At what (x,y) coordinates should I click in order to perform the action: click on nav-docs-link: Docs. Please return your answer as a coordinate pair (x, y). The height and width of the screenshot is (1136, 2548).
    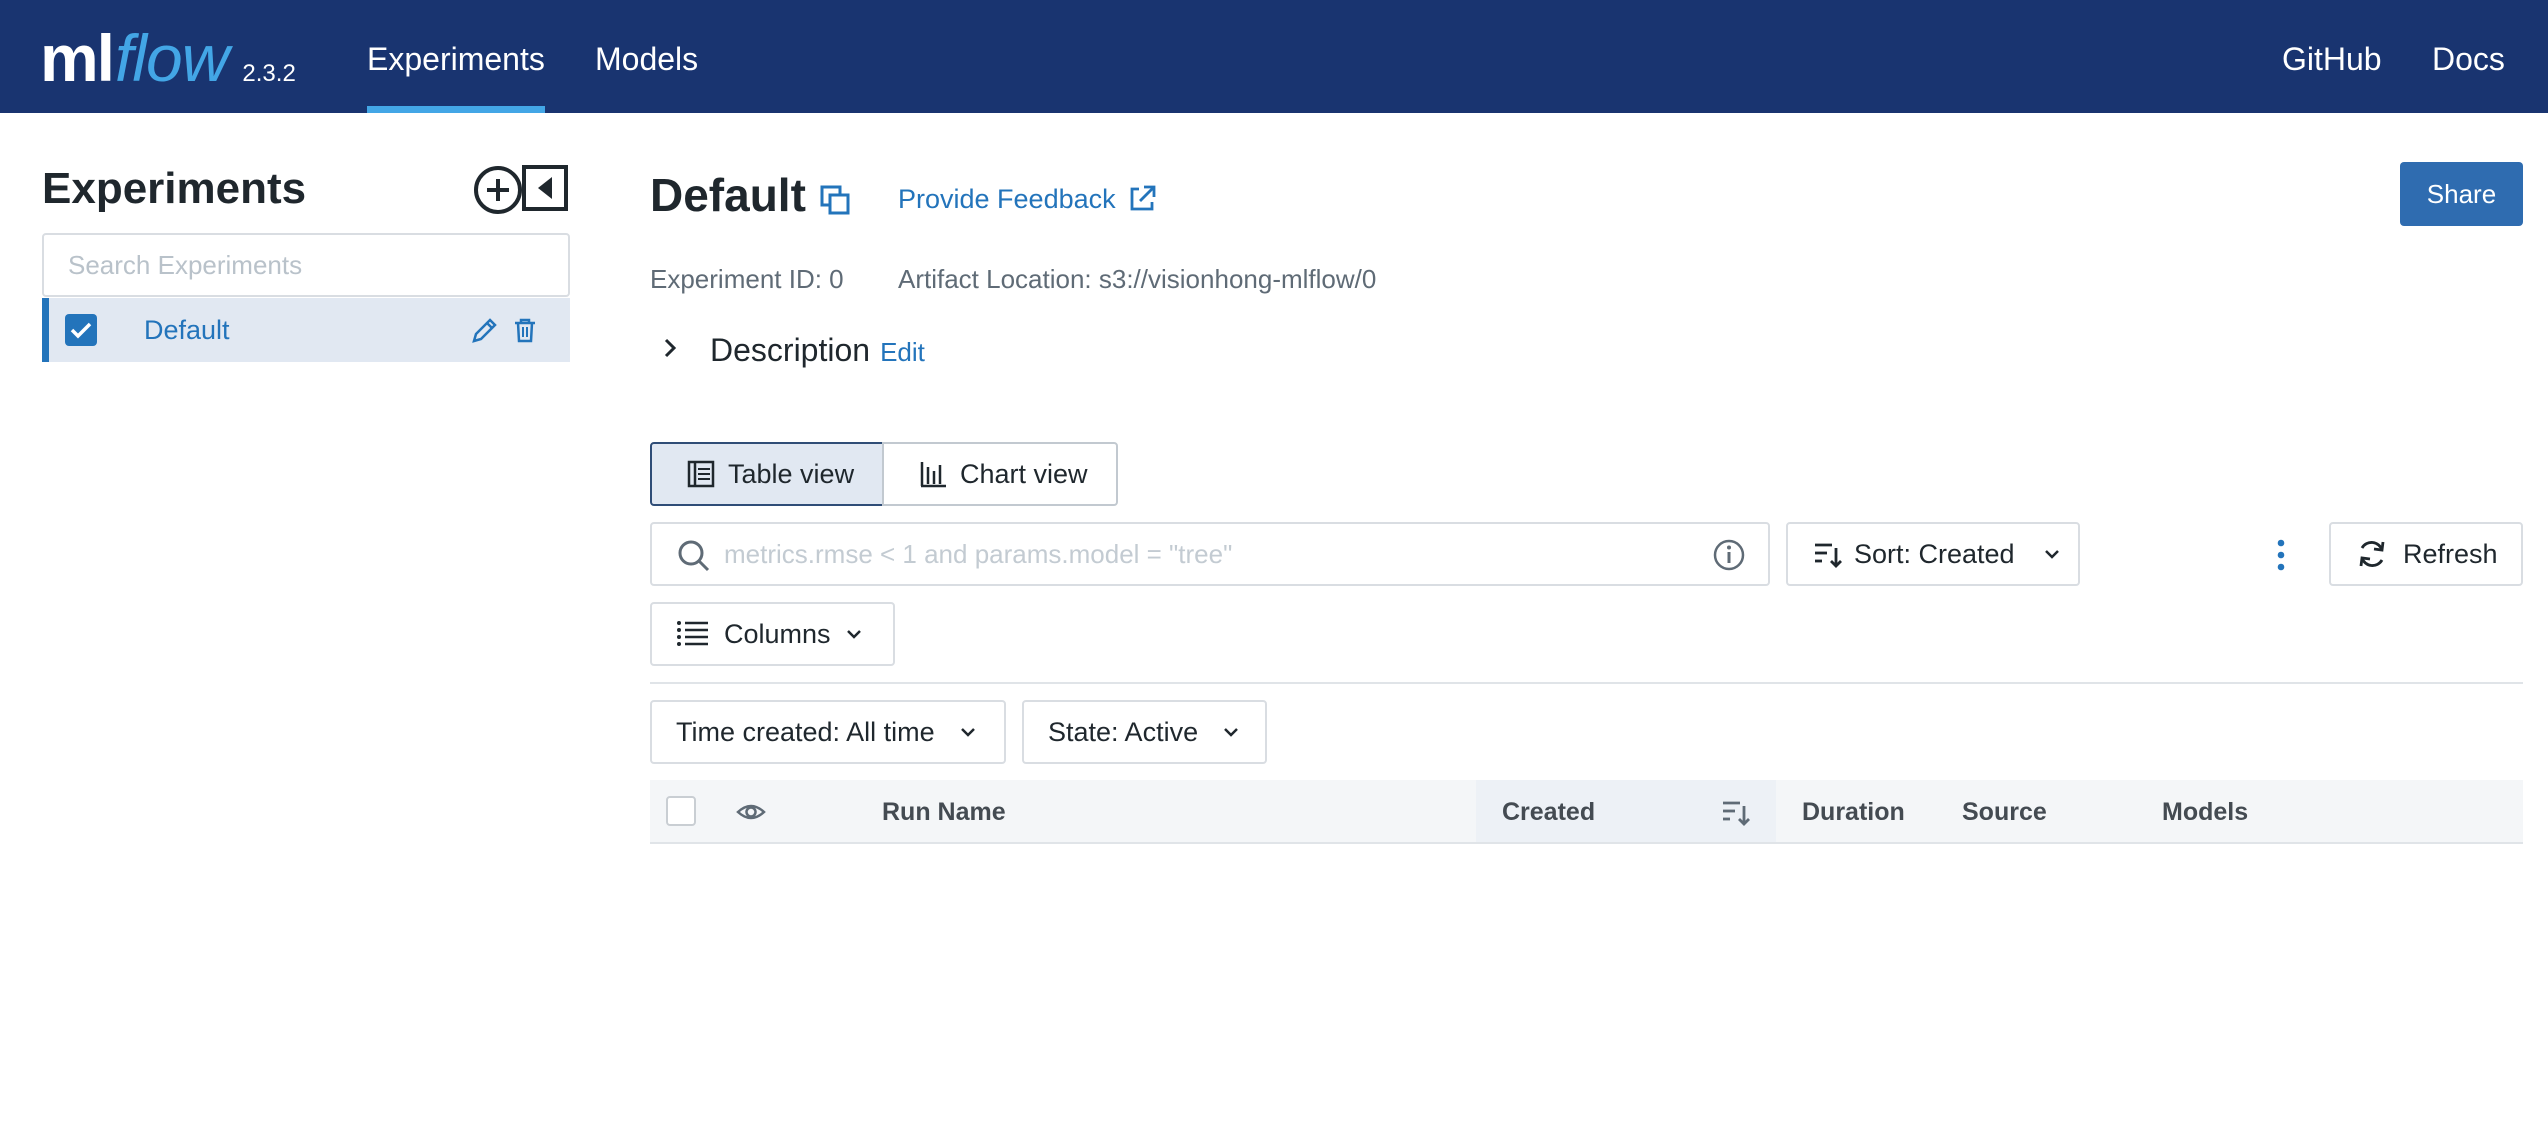
    Looking at the image, I should click on (2468, 56).